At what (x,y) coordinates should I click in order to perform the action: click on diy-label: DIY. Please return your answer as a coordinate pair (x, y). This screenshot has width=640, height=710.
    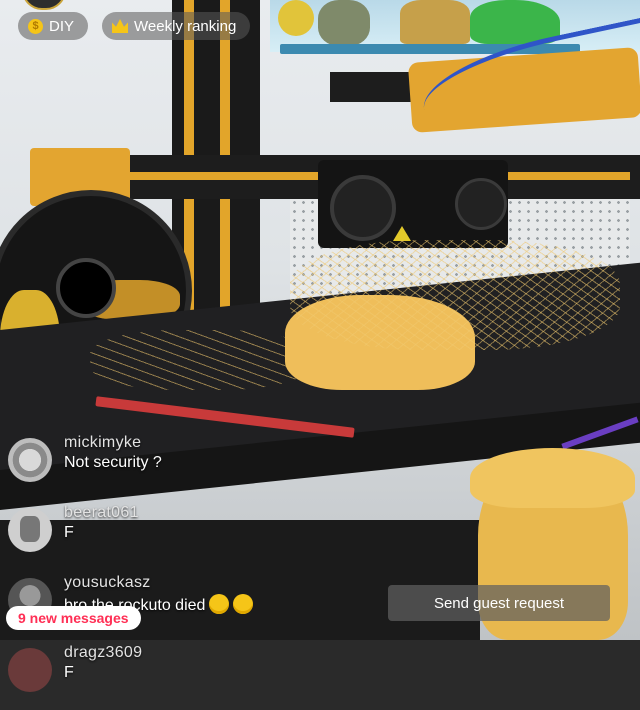
    Looking at the image, I should click on (62, 26).